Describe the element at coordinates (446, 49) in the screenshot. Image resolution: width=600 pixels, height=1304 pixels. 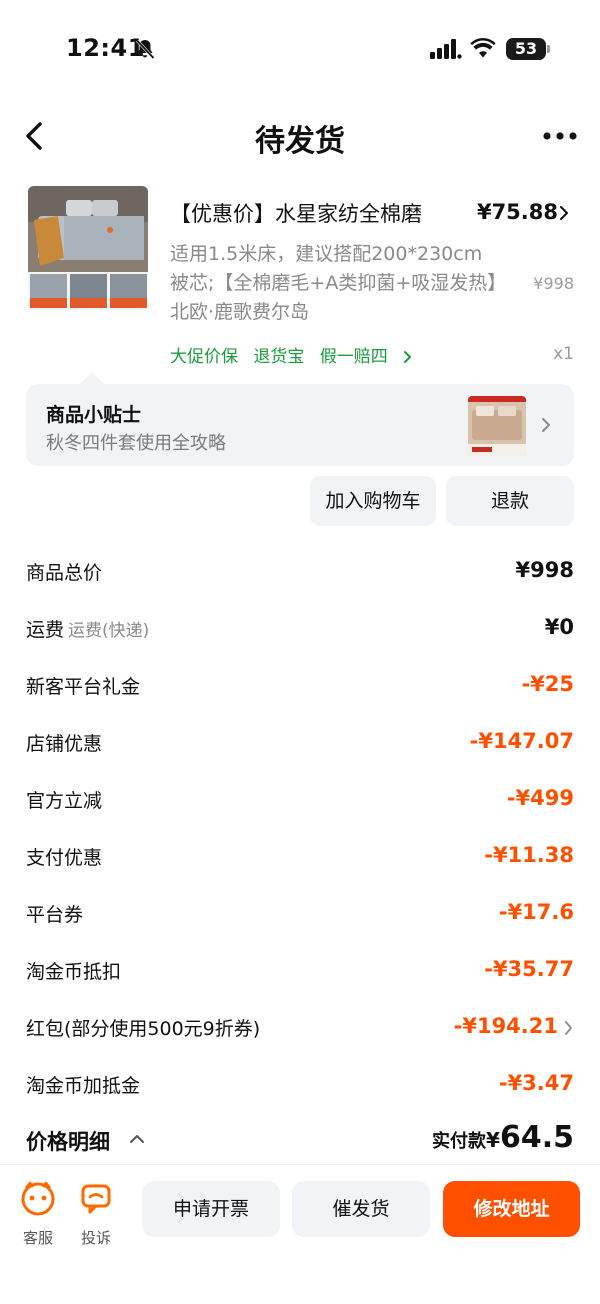
I see `cellular-signal-icon` at that location.